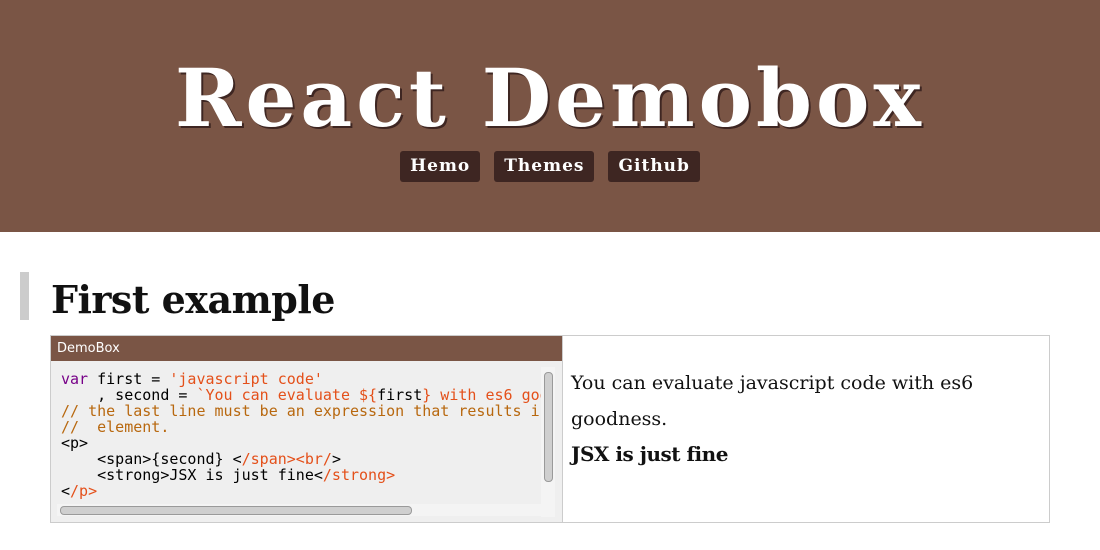 This screenshot has width=1100, height=550. What do you see at coordinates (236, 510) in the screenshot?
I see `horizontal-scroll-thumb` at bounding box center [236, 510].